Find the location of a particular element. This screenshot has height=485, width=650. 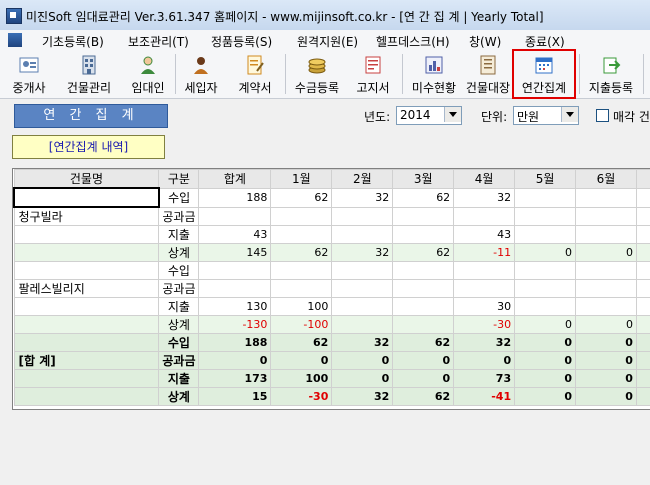

building-name: 팔레스빌리지 is located at coordinates (86, 288).